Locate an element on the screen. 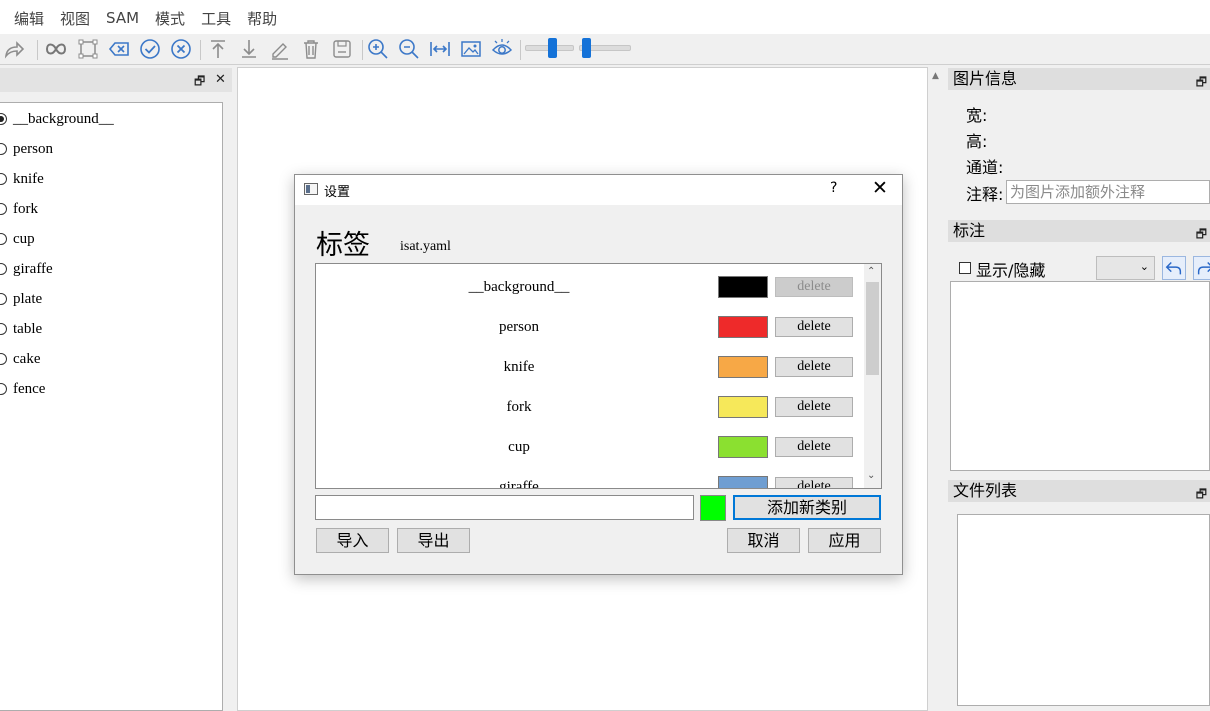 This screenshot has width=1210, height=711. category-name: person is located at coordinates (519, 327).